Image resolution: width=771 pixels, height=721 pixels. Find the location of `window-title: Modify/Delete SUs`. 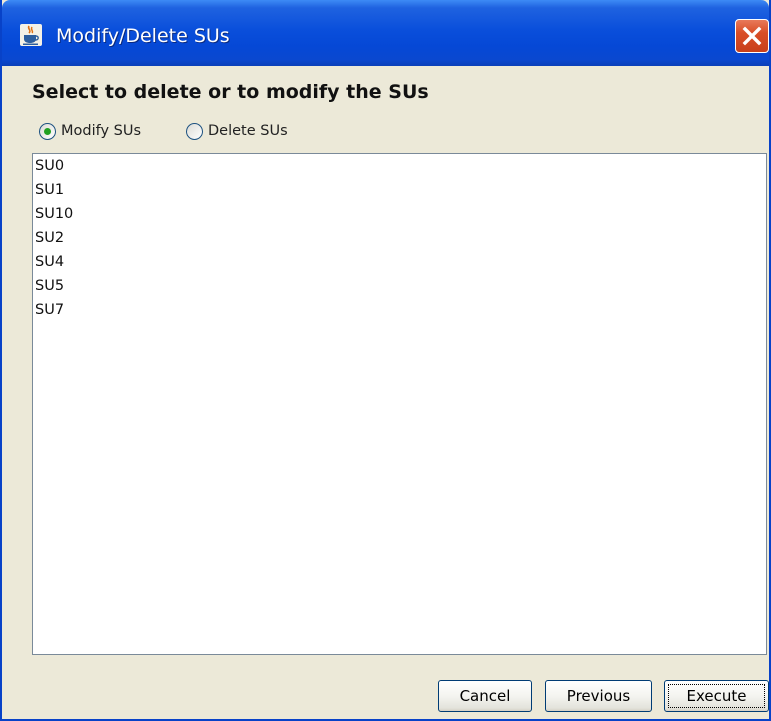

window-title: Modify/Delete SUs is located at coordinates (143, 36).